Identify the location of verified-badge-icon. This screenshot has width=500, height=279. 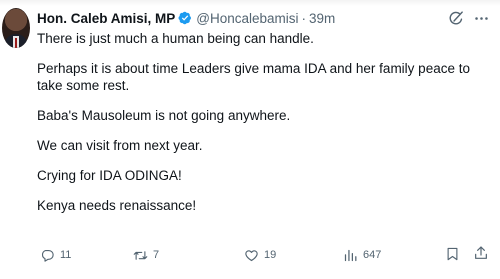
(185, 18).